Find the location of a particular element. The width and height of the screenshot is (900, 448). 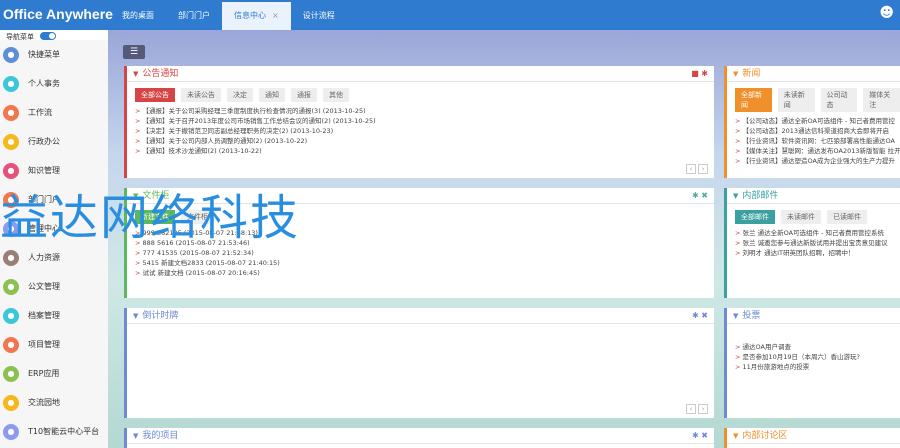

panel-title: 新闻 is located at coordinates (751, 74).